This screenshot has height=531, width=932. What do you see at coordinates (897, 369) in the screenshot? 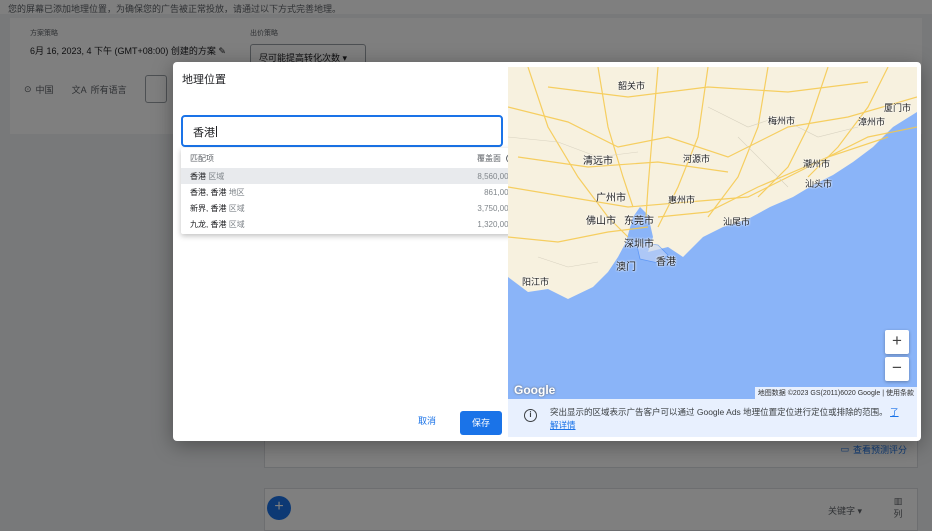
I see `zoom-out-button: −` at bounding box center [897, 369].